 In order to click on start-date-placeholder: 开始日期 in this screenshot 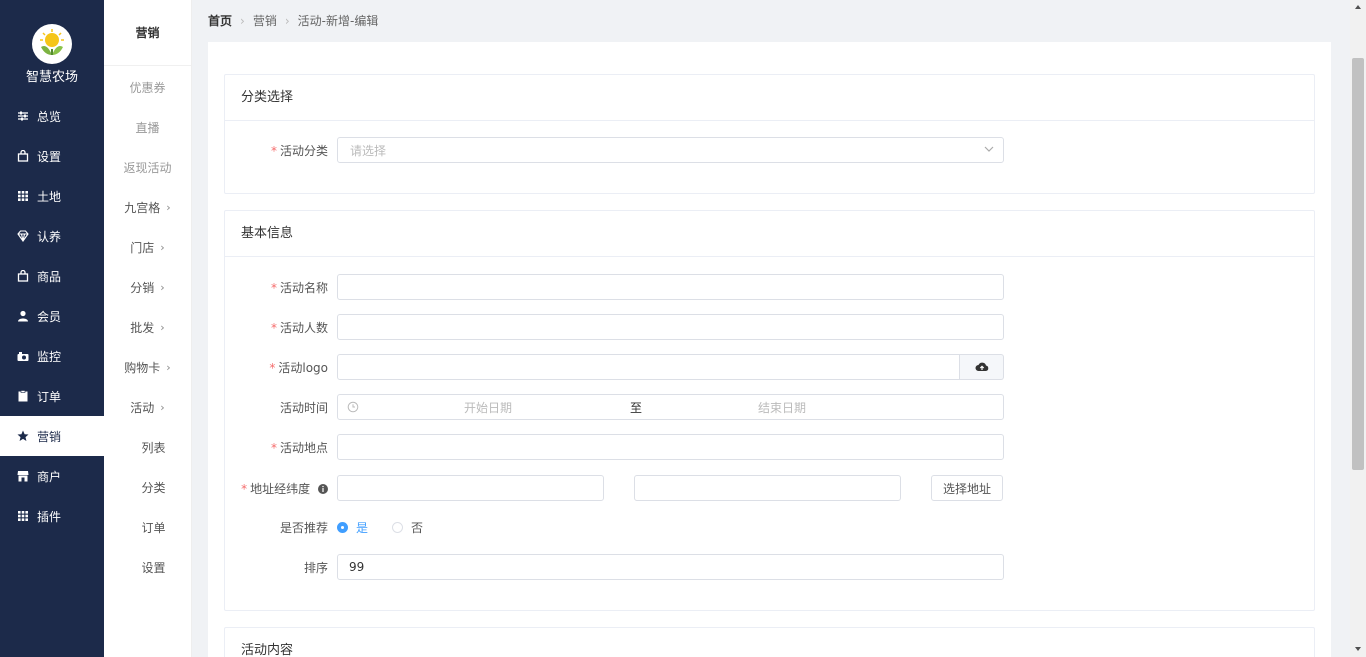, I will do `click(488, 407)`.